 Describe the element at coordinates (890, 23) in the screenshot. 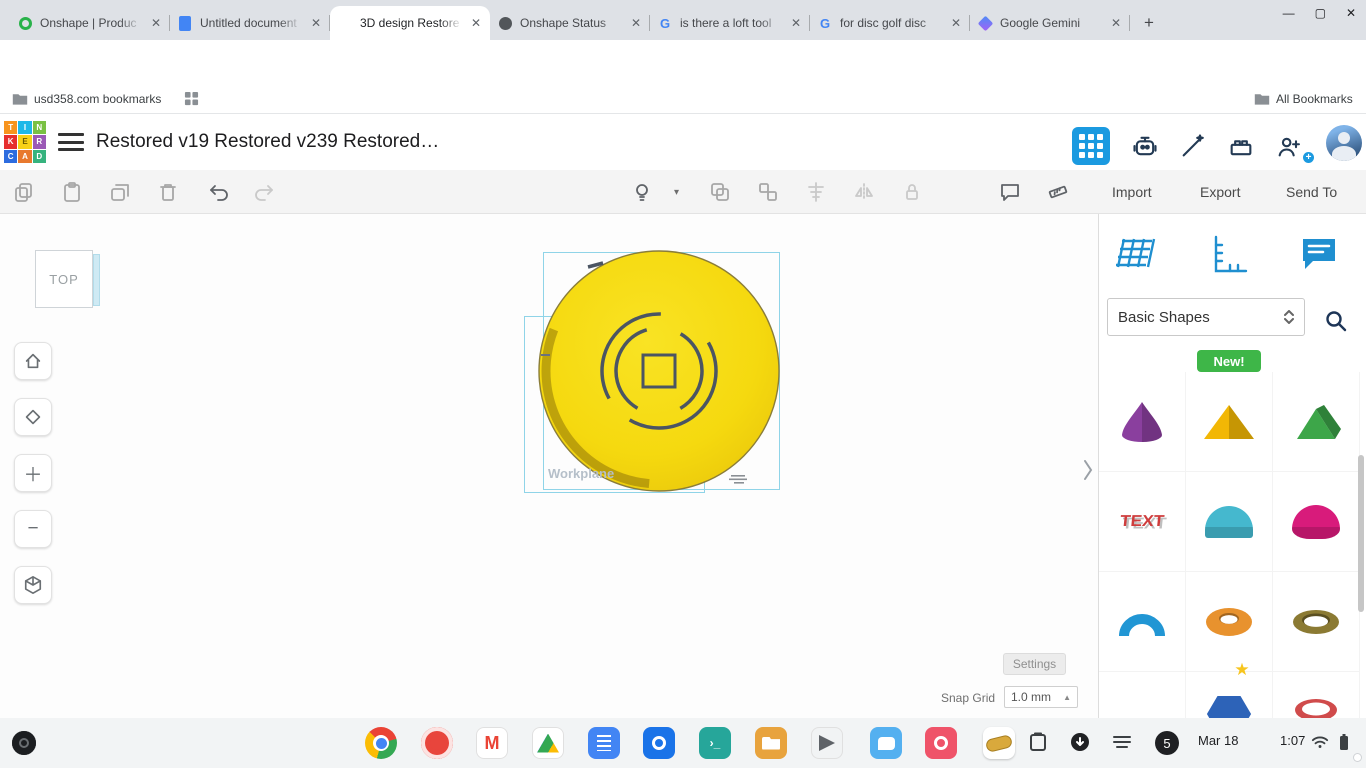

I see `tab-disc-golf-search: G for disc golf disc ✕` at that location.